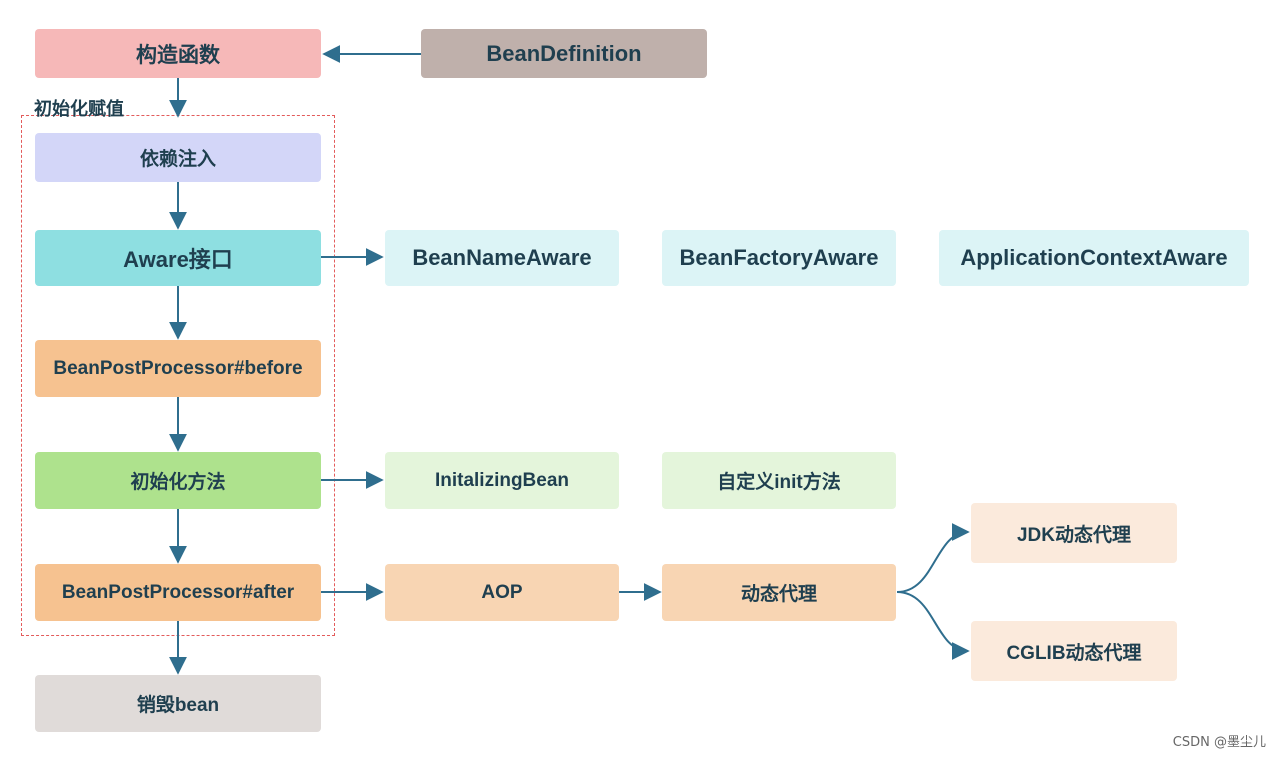 The image size is (1280, 758). Describe the element at coordinates (178, 157) in the screenshot. I see `dependency-injection-node: 依赖注入` at that location.